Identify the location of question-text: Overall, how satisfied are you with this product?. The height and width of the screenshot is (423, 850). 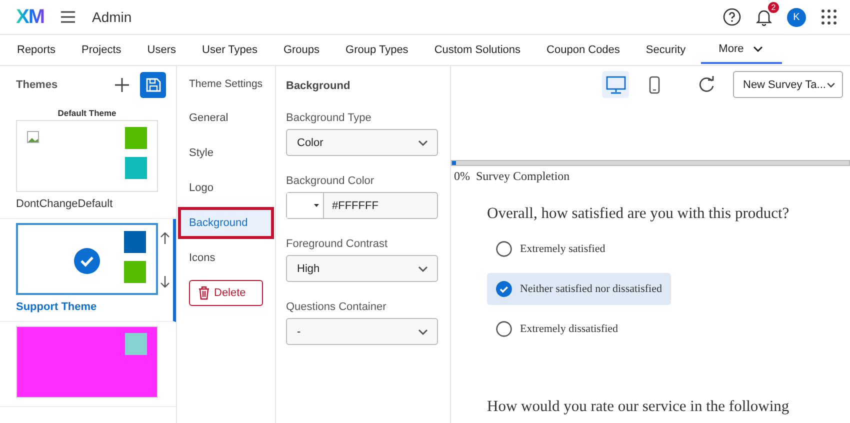
(638, 214).